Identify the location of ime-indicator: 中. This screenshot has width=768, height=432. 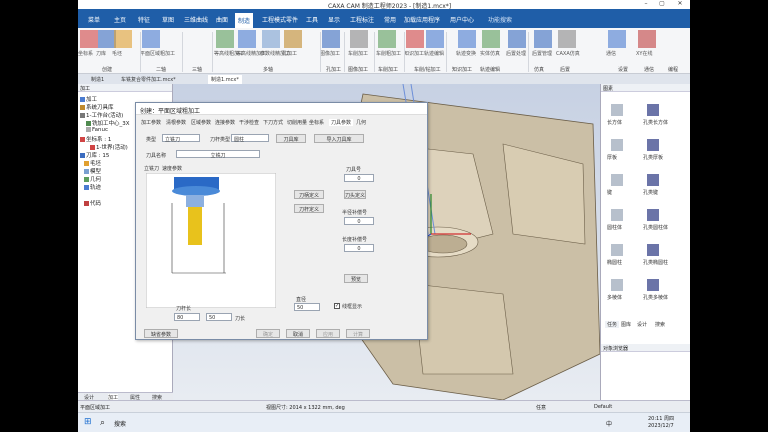
(609, 423).